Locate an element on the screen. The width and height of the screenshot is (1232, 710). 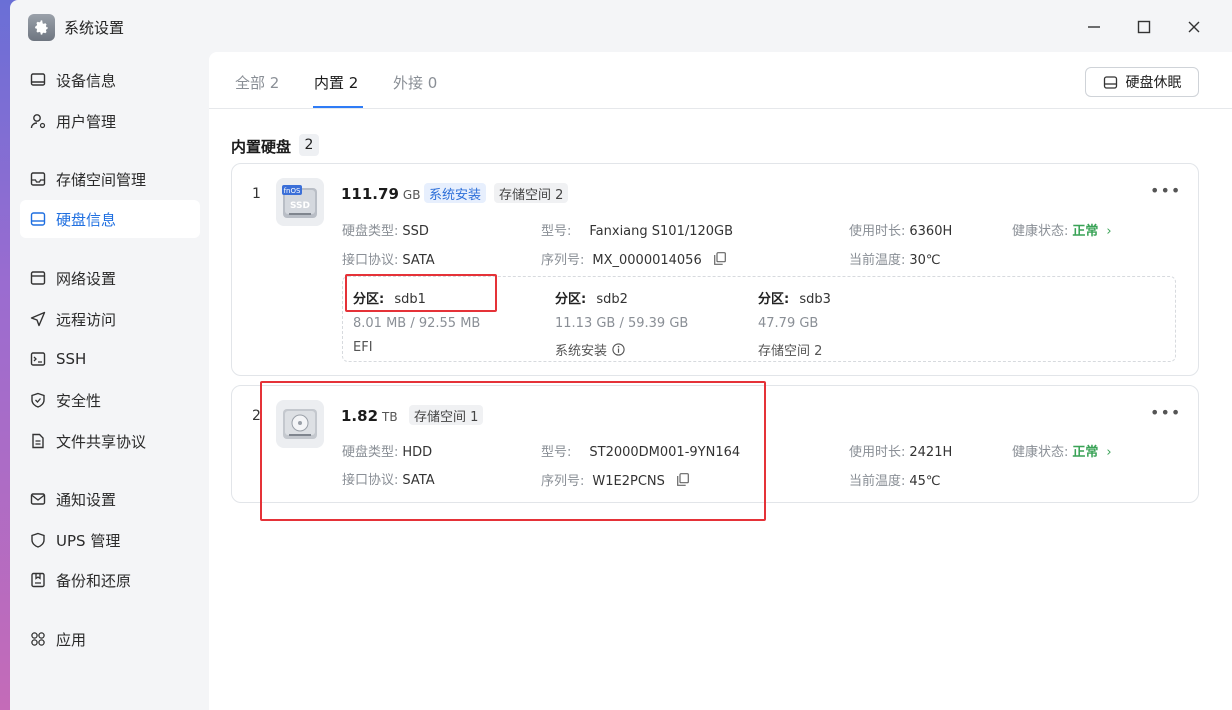
monitor-icon is located at coordinates (38, 80).